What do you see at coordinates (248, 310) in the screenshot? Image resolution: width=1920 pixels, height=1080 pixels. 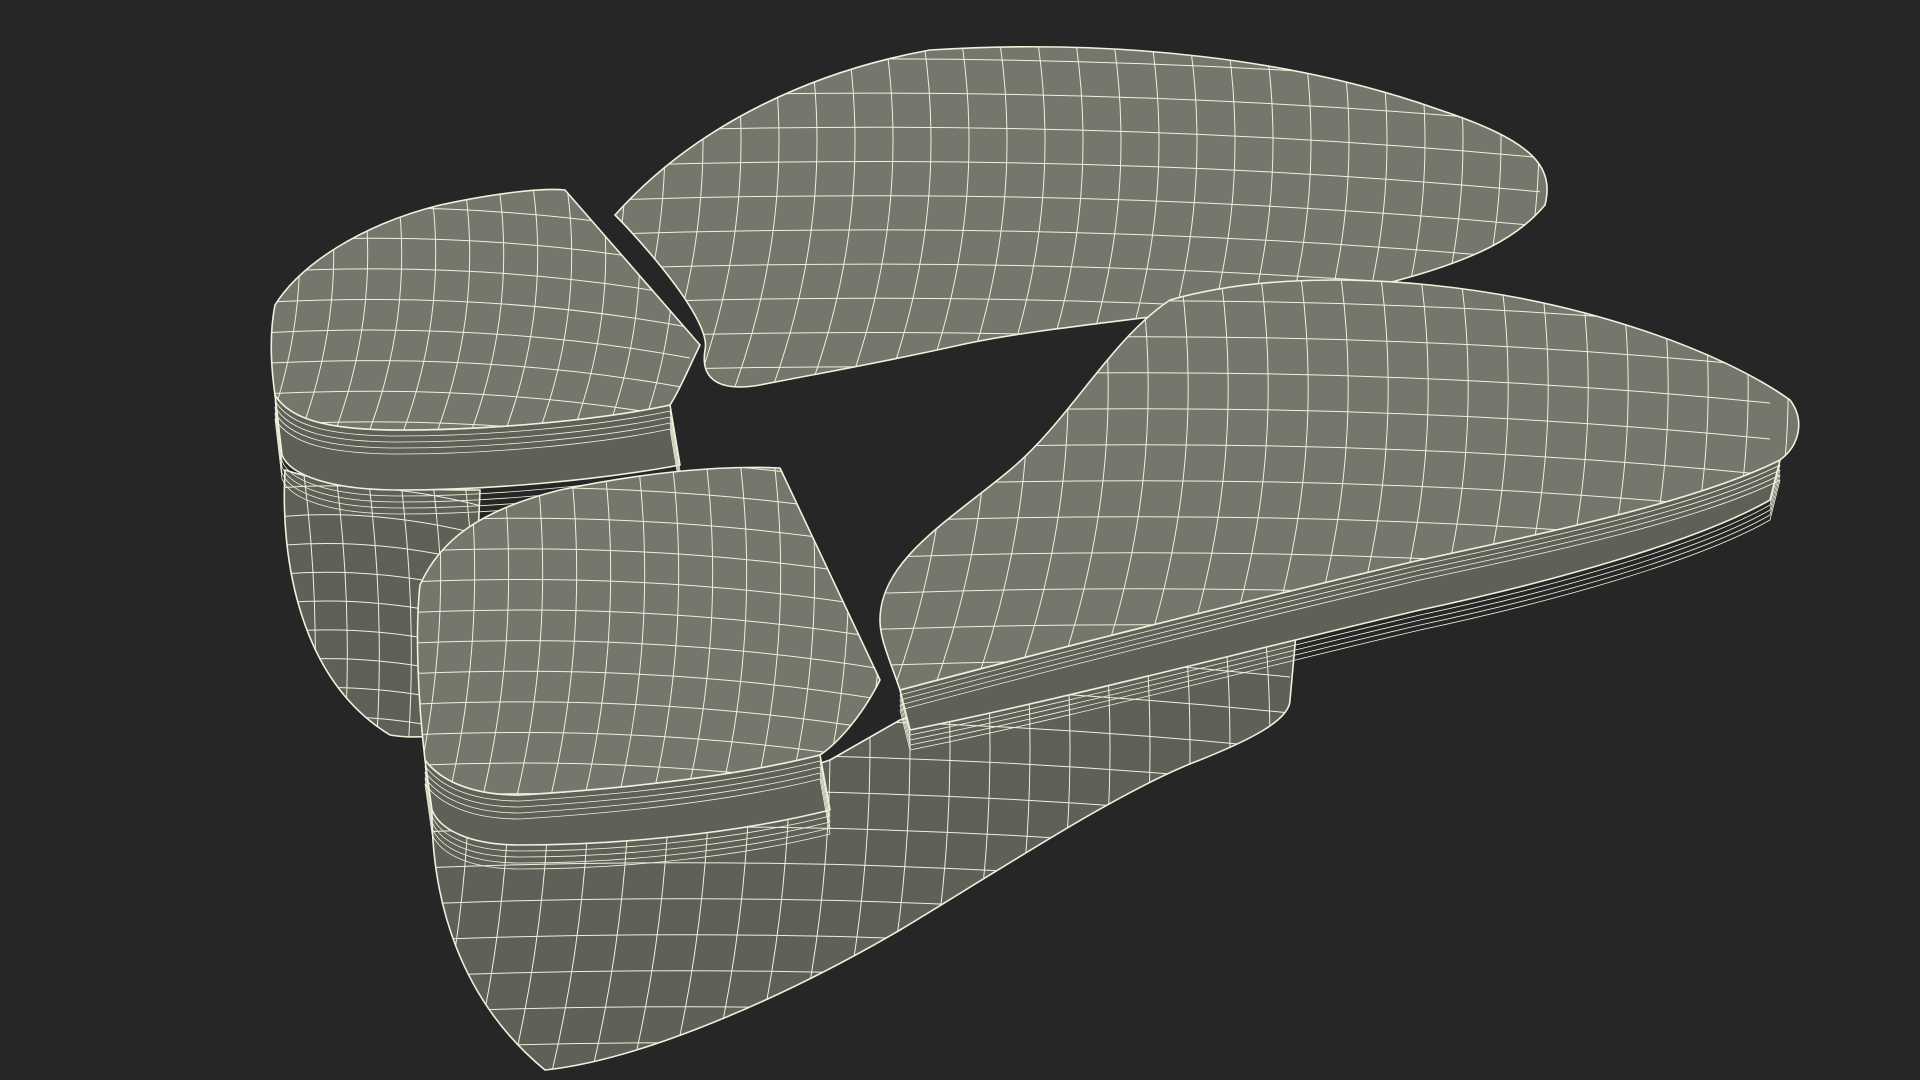 I see `back-heel-wire-u` at bounding box center [248, 310].